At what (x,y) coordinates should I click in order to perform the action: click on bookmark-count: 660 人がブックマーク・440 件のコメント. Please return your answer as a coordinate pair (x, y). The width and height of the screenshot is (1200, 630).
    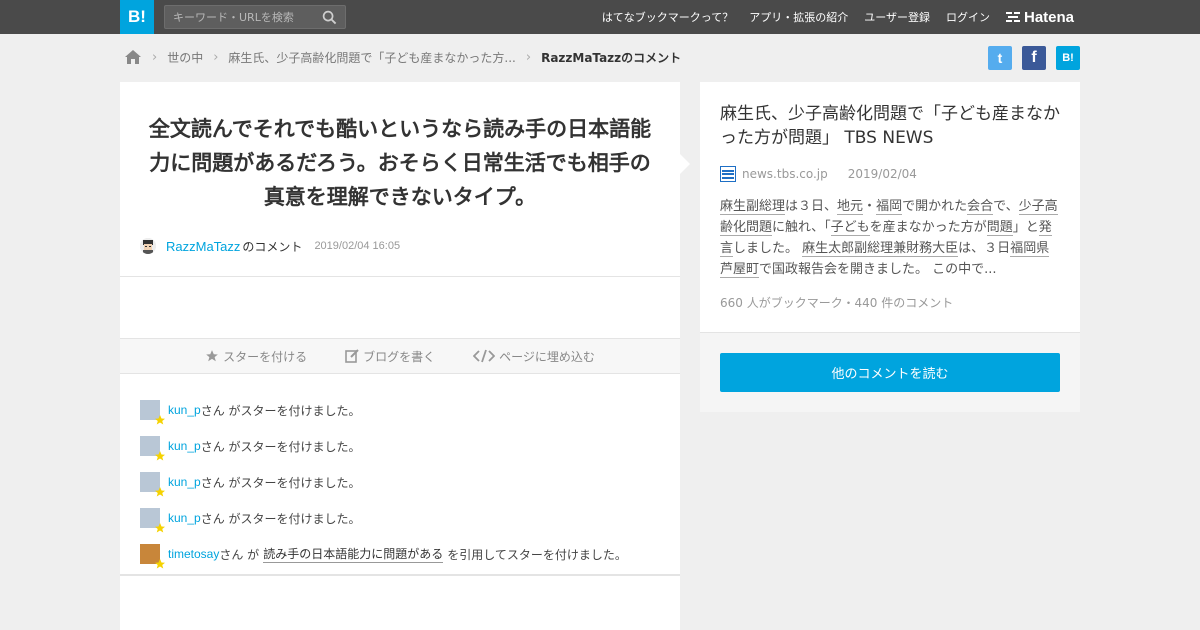
    Looking at the image, I should click on (836, 302).